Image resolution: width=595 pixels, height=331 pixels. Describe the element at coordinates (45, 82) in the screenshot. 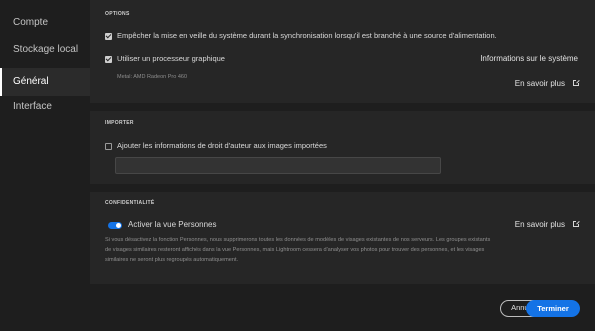

I see `sidebar-item-general: Général` at that location.